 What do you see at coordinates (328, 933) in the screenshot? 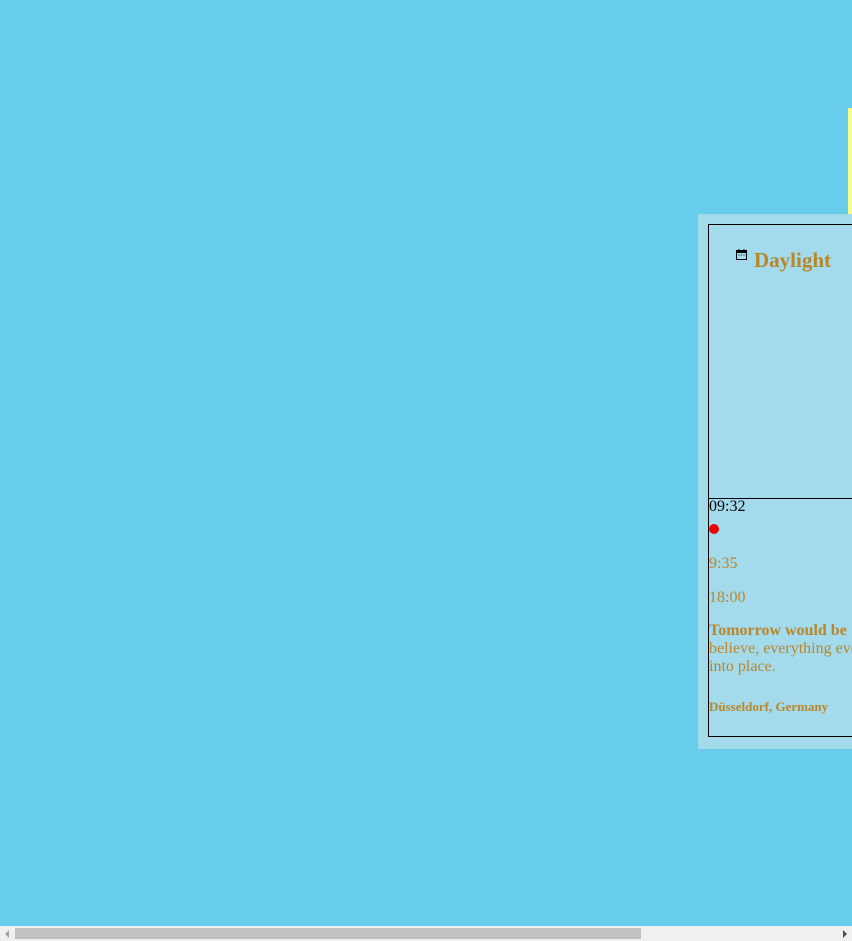
I see `scrollbar-thumb` at bounding box center [328, 933].